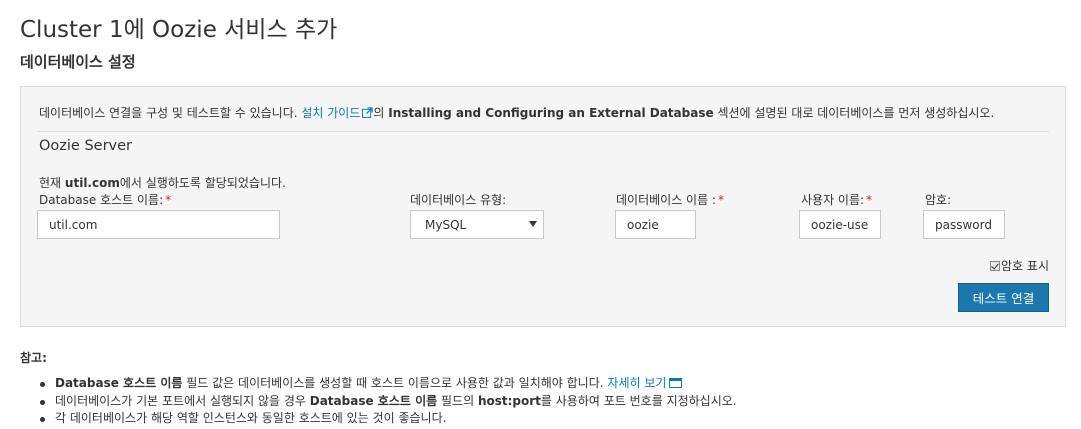  What do you see at coordinates (33, 358) in the screenshot?
I see `notes-title: 참고:` at bounding box center [33, 358].